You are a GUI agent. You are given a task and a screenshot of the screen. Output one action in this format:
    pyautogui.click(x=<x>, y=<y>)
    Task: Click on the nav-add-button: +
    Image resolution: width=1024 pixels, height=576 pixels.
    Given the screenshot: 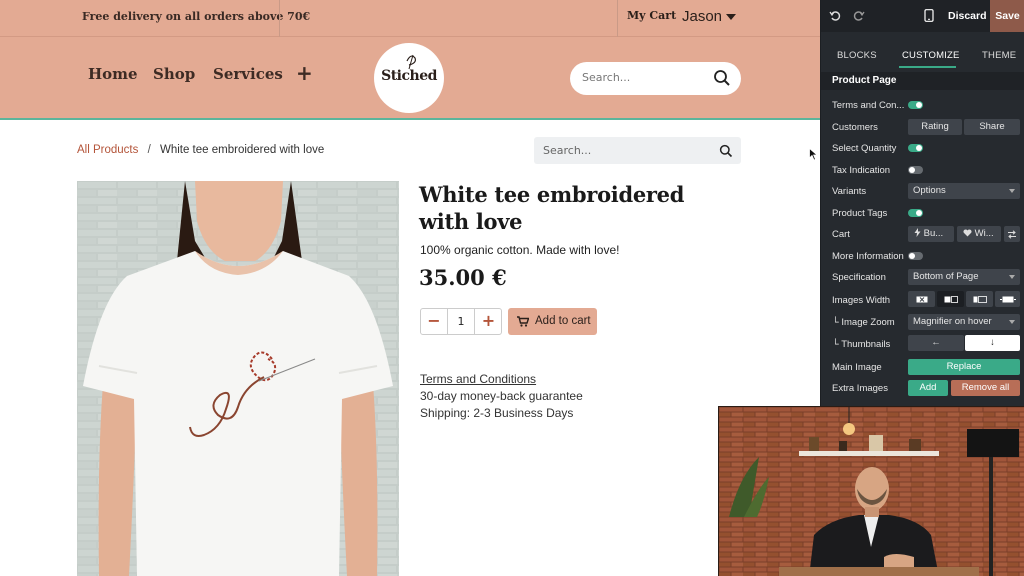 What is the action you would take?
    pyautogui.click(x=304, y=73)
    